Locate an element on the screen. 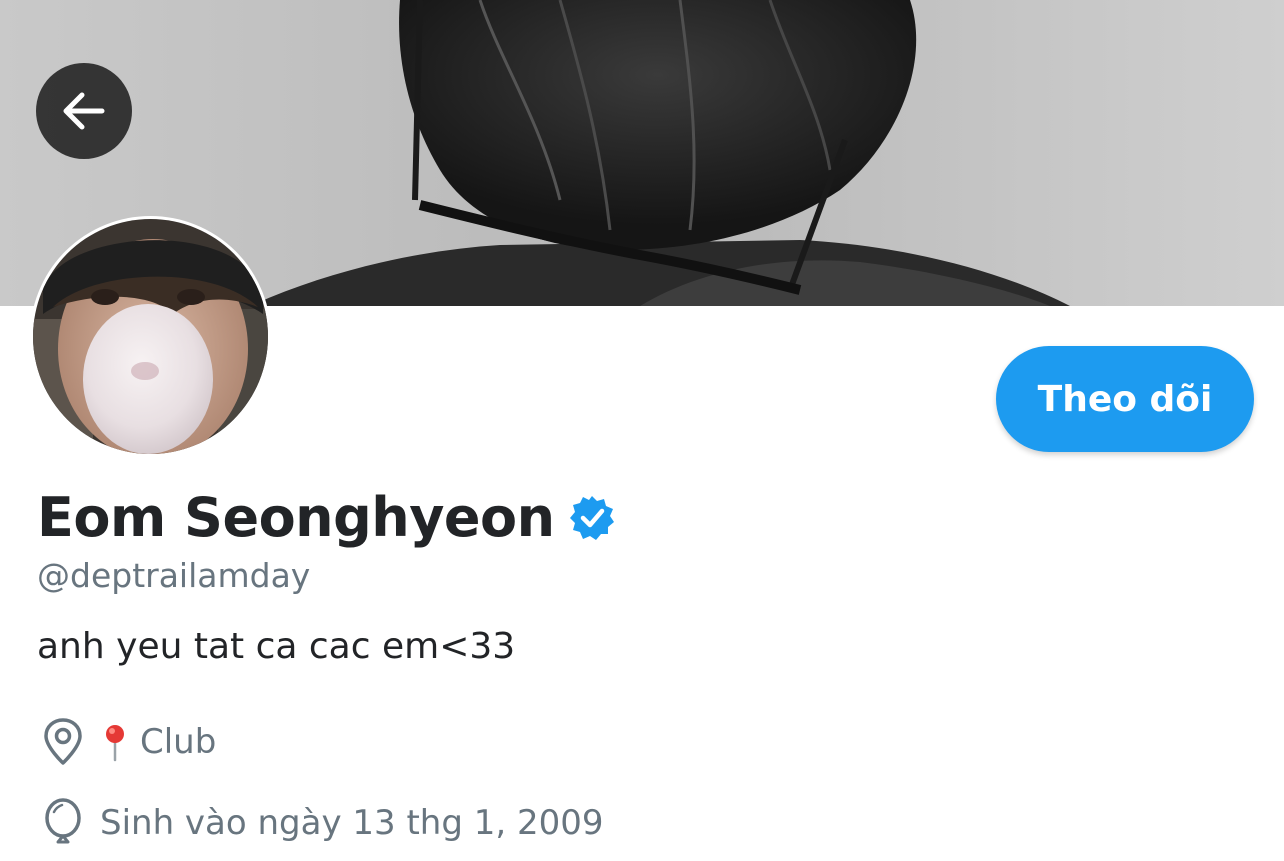 The height and width of the screenshot is (861, 1284). back-button is located at coordinates (84, 111).